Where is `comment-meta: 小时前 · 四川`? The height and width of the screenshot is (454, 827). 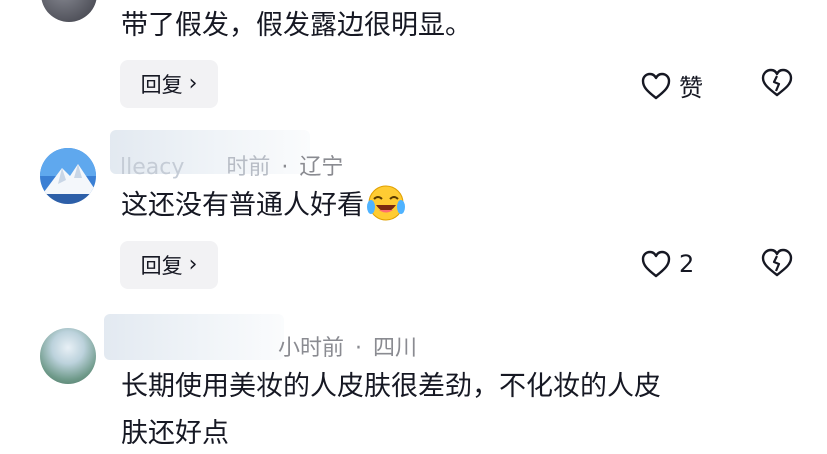
comment-meta: 小时前 · 四川 is located at coordinates (347, 346).